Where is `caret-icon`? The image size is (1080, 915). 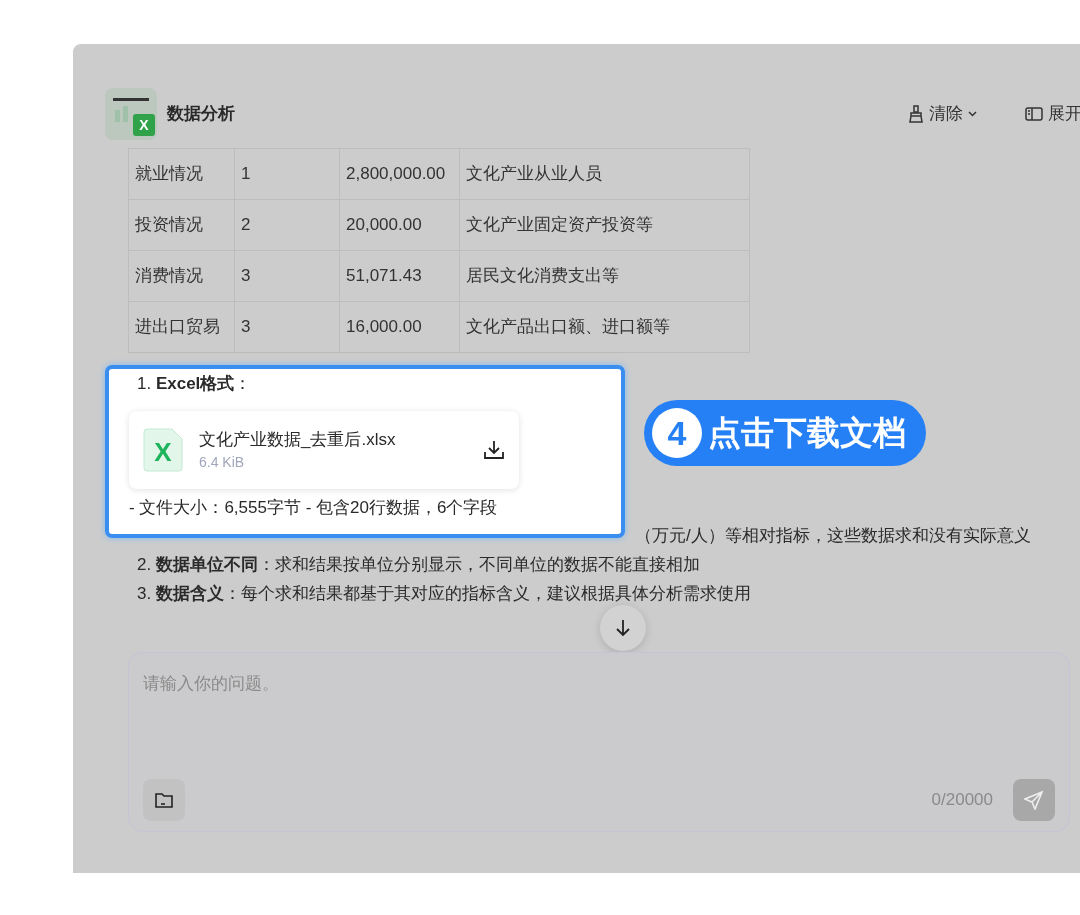
caret-icon is located at coordinates (972, 113).